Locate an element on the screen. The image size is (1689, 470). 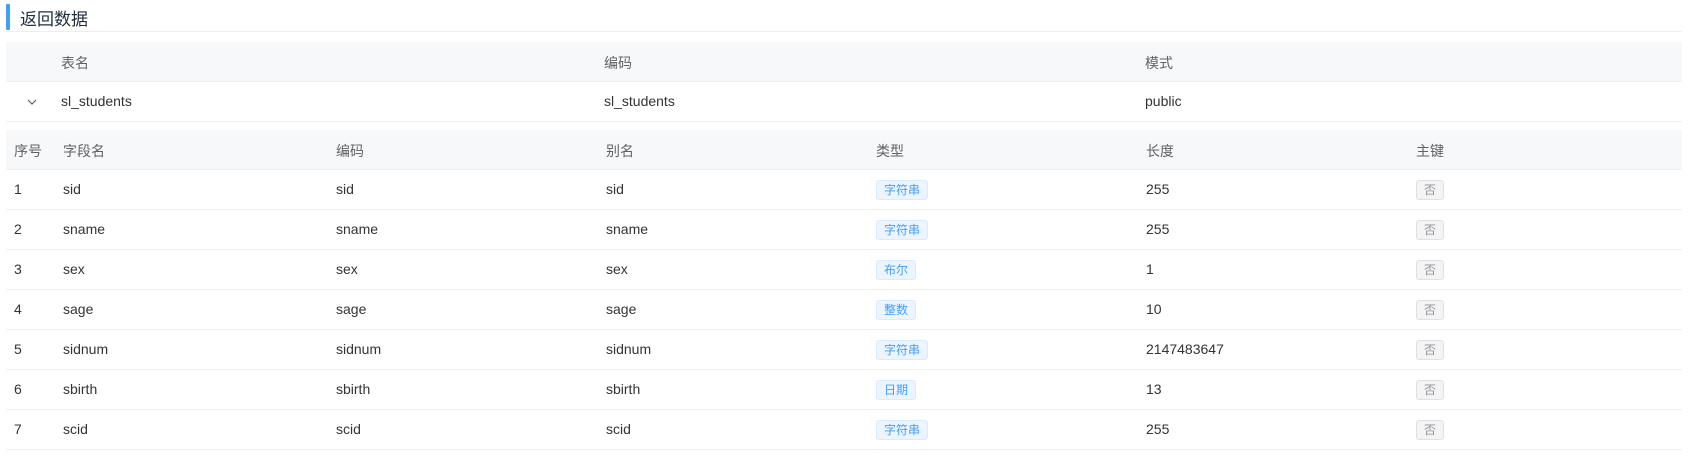
index-cell: 1 is located at coordinates (18, 189).